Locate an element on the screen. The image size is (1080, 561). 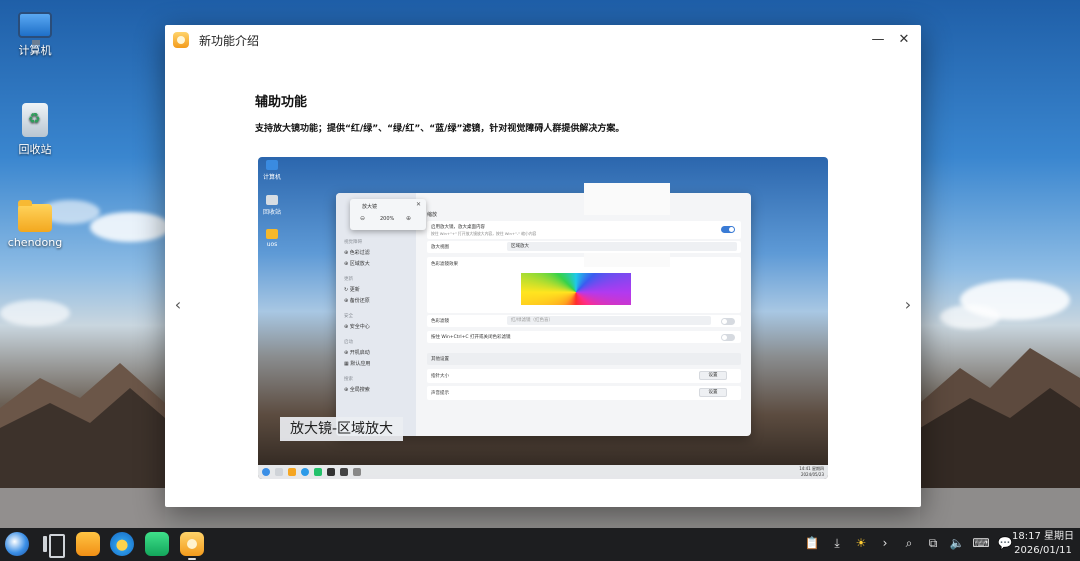
sidebar-item: ⊕ 开机启动 is located at coordinates (357, 353).